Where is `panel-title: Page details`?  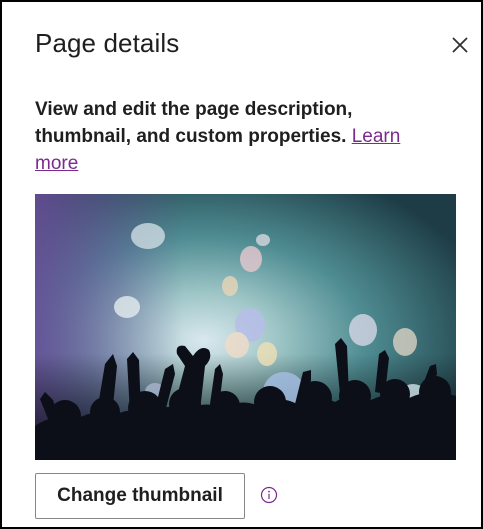
panel-title: Page details is located at coordinates (107, 43).